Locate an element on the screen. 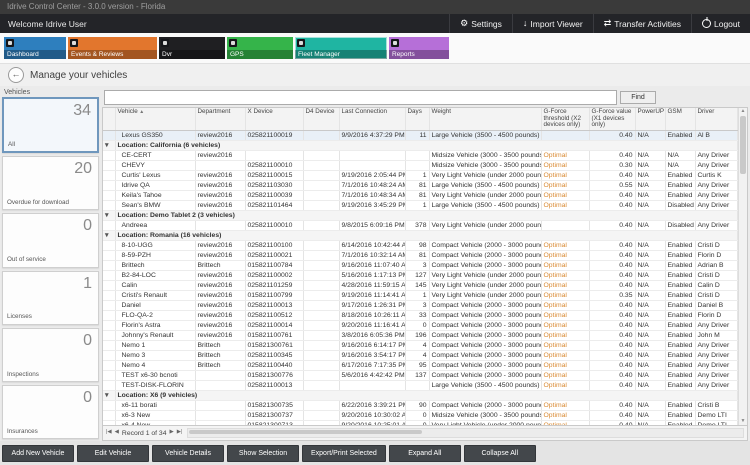 Image resolution: width=750 pixels, height=465 pixels. tab-reports: Reports is located at coordinates (419, 48).